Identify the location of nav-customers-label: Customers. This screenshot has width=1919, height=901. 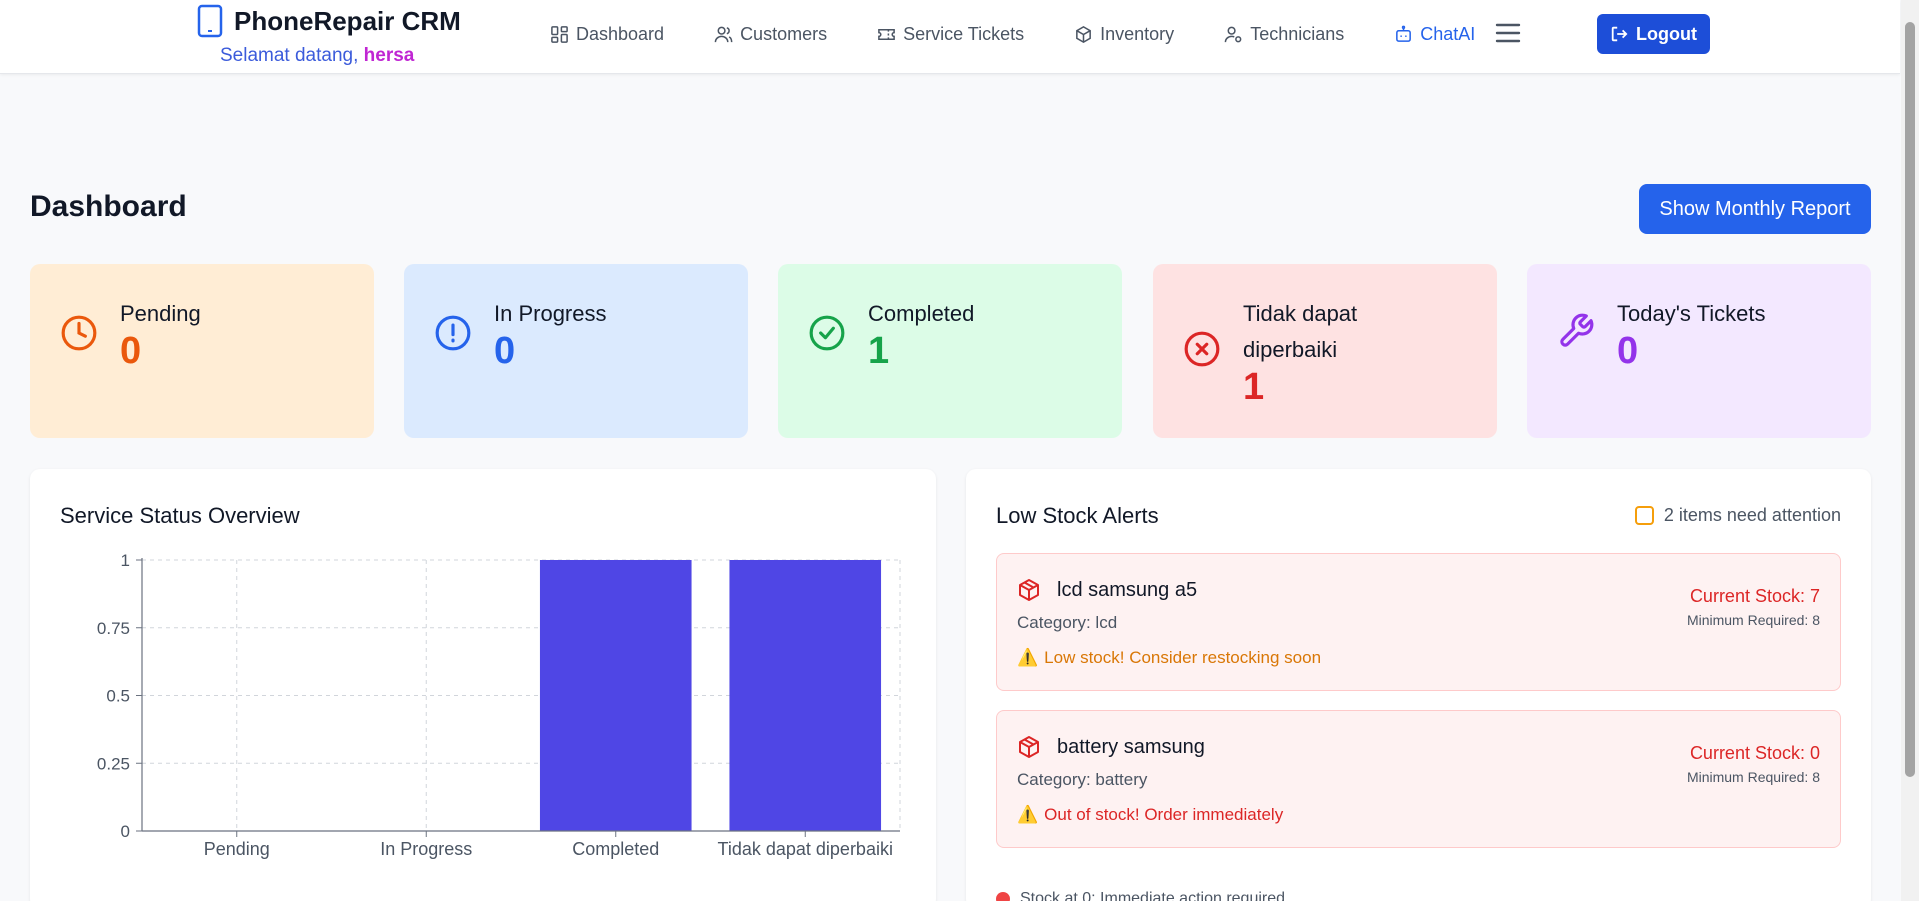
(784, 34).